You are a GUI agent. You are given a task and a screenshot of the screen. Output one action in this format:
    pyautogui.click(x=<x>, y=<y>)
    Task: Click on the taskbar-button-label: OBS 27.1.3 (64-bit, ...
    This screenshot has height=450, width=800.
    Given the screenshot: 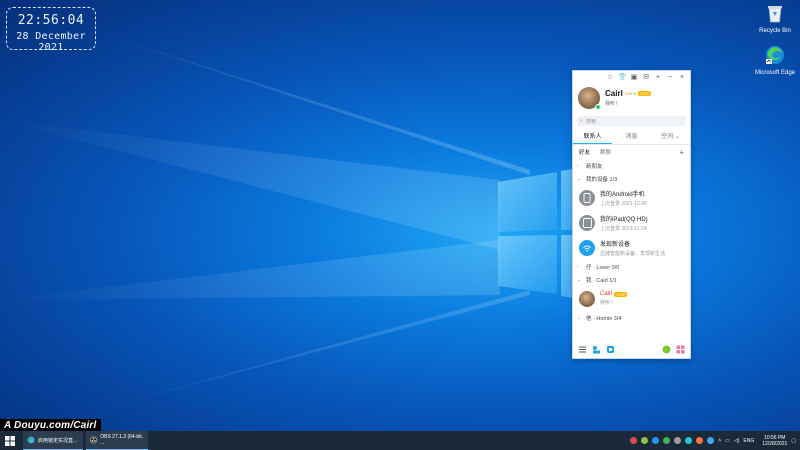 What is the action you would take?
    pyautogui.click(x=122, y=440)
    